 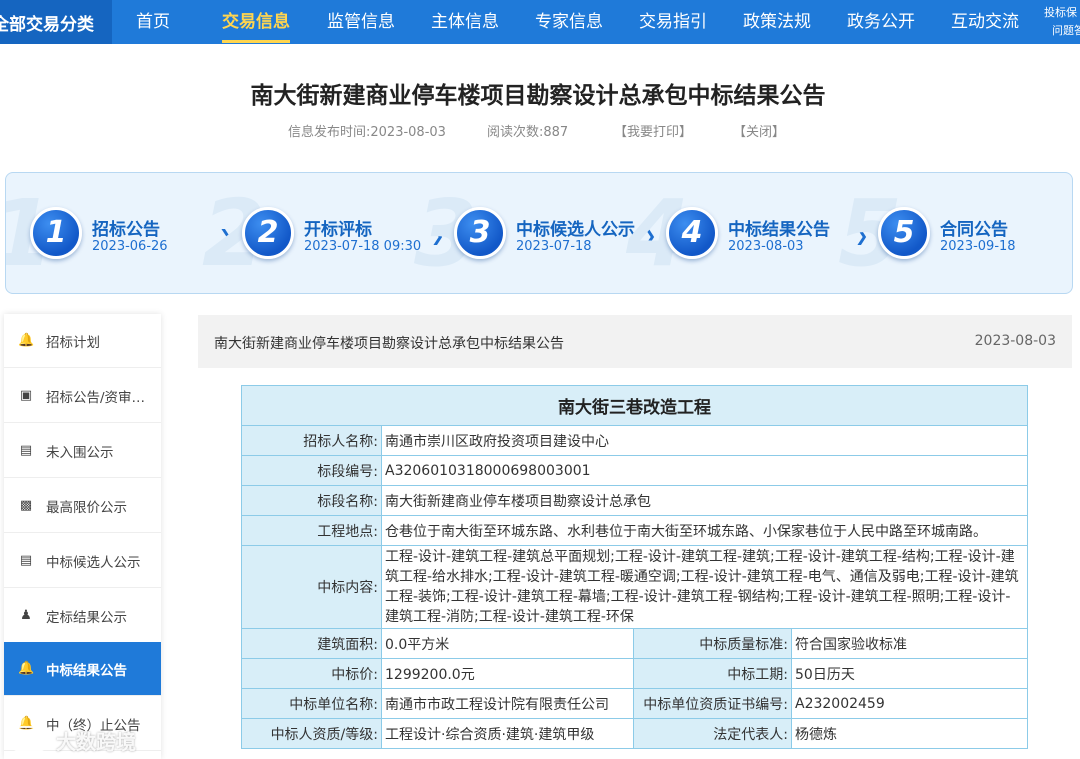 What do you see at coordinates (311, 703) in the screenshot?
I see `winner-label: 中标单位名称:` at bounding box center [311, 703].